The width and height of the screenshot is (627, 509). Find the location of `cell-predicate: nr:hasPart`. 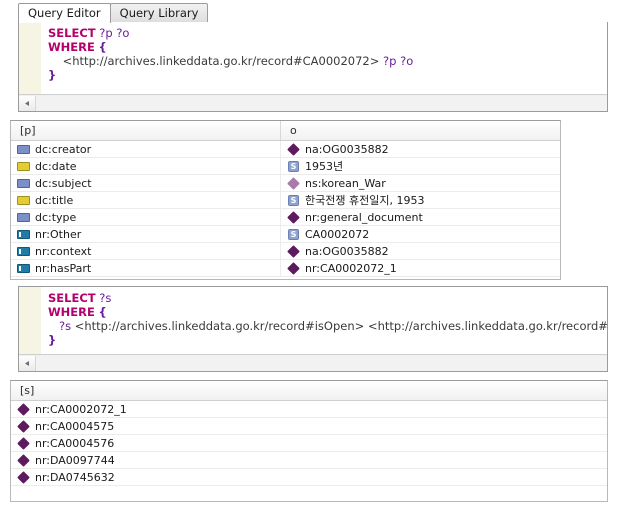

cell-predicate: nr:hasPart is located at coordinates (146, 268).